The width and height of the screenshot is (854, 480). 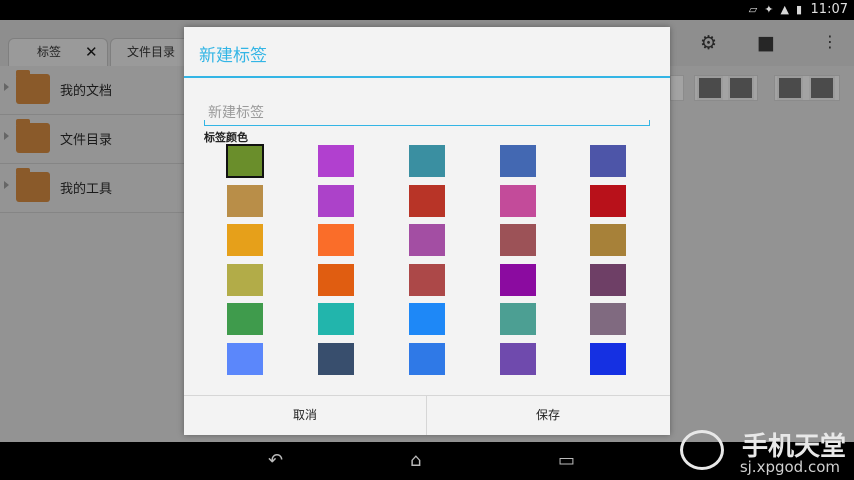 I want to click on list-view-icon, so click(x=741, y=88).